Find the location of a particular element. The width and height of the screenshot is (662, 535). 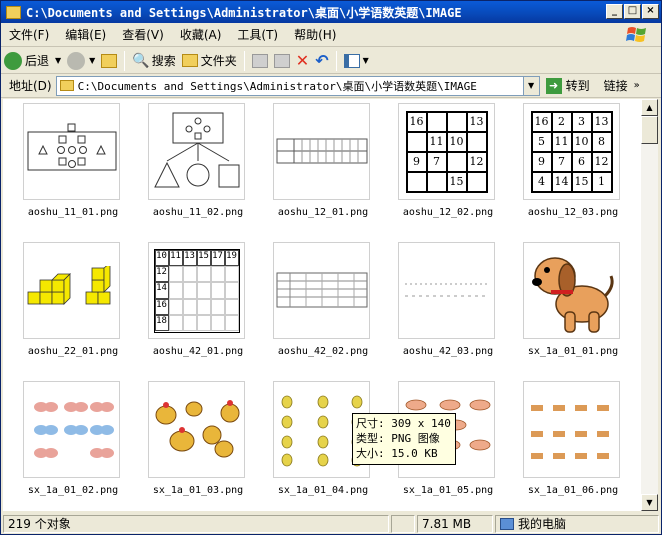

status-bar: 219 个对象 7.81 MB 我的电脑 is located at coordinates (331, 523).